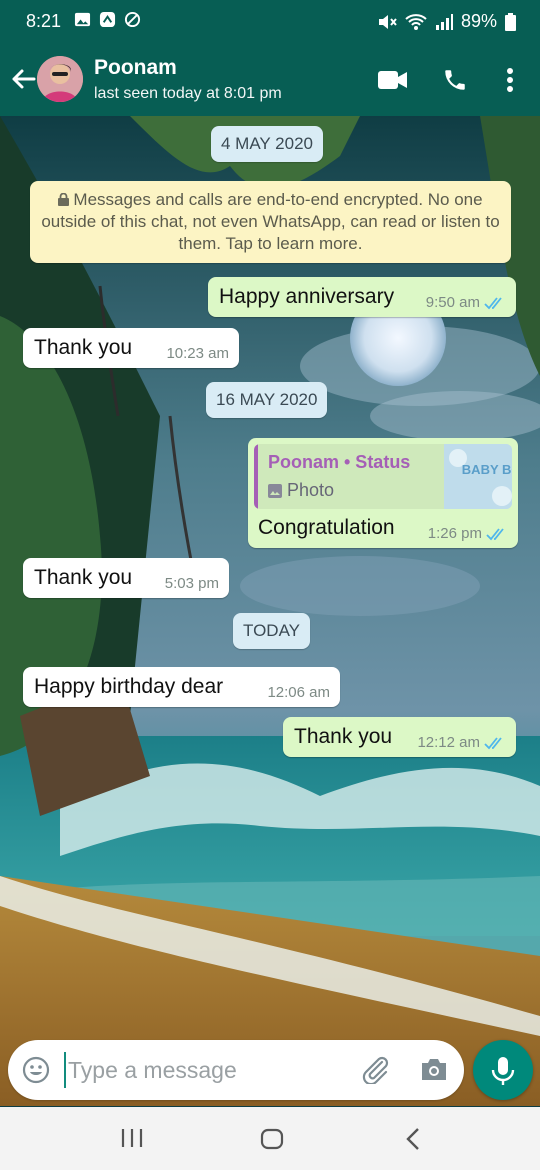  I want to click on recent-apps-icon, so click(132, 1138).